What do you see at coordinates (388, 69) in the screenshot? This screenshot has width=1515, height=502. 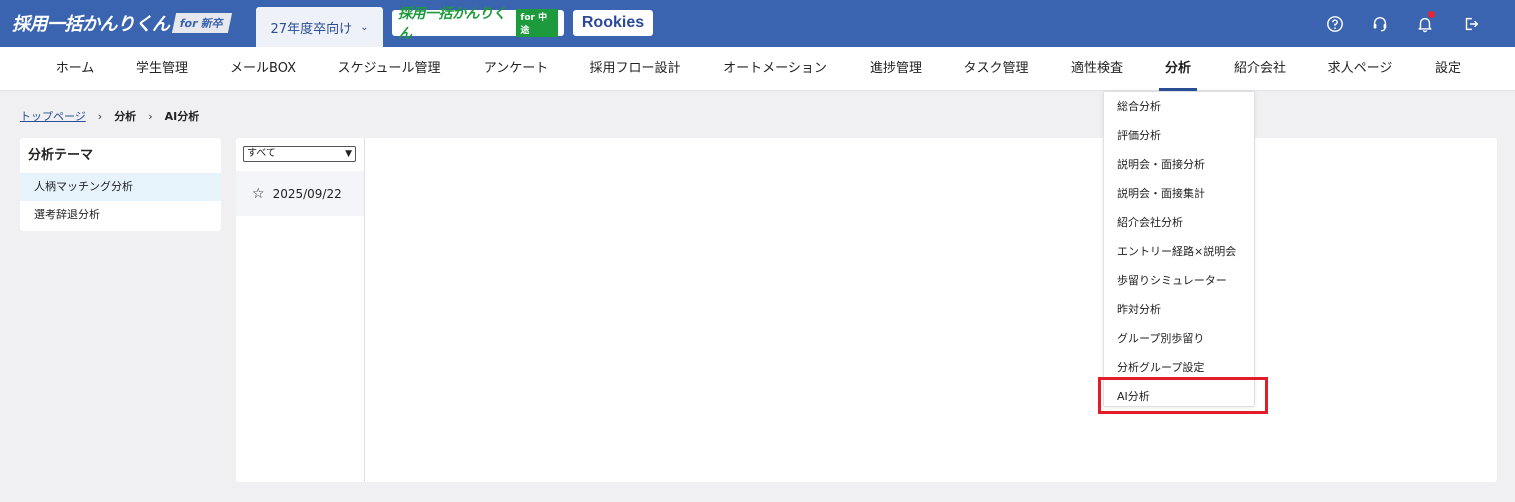 I see `nav-schedule: スケジュール管理` at bounding box center [388, 69].